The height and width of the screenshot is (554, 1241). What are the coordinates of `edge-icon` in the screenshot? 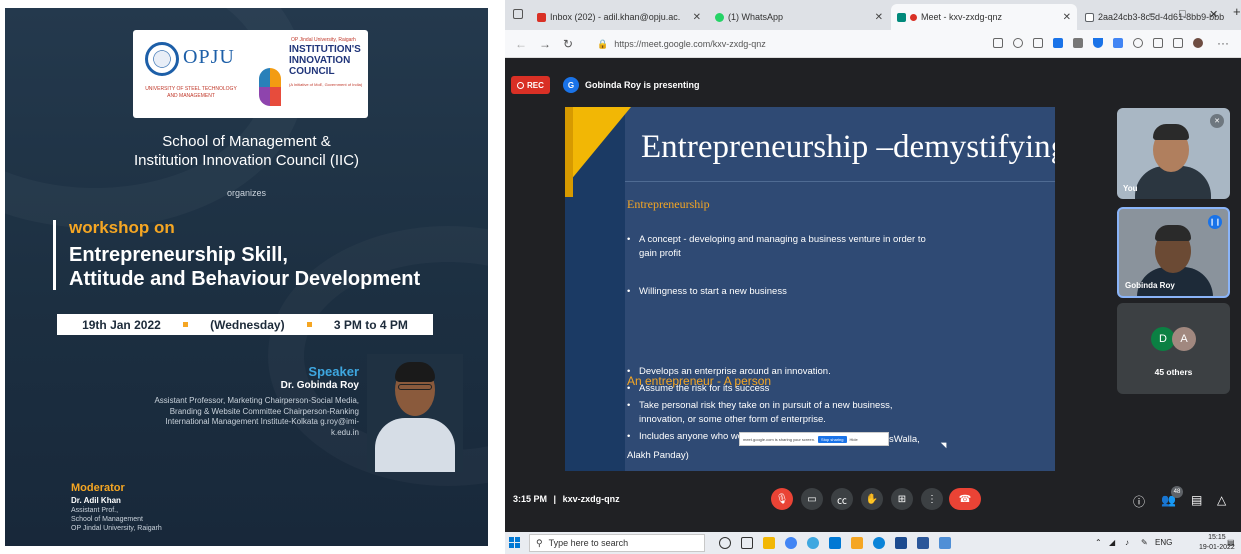 It's located at (813, 543).